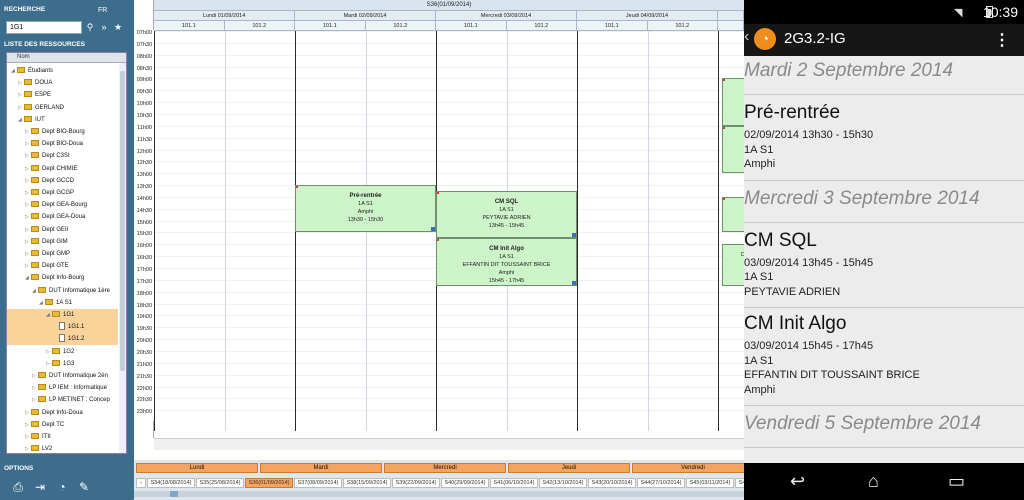 The image size is (1024, 500). What do you see at coordinates (367, 483) in the screenshot?
I see `week-item: S38(15/09/2014)` at bounding box center [367, 483].